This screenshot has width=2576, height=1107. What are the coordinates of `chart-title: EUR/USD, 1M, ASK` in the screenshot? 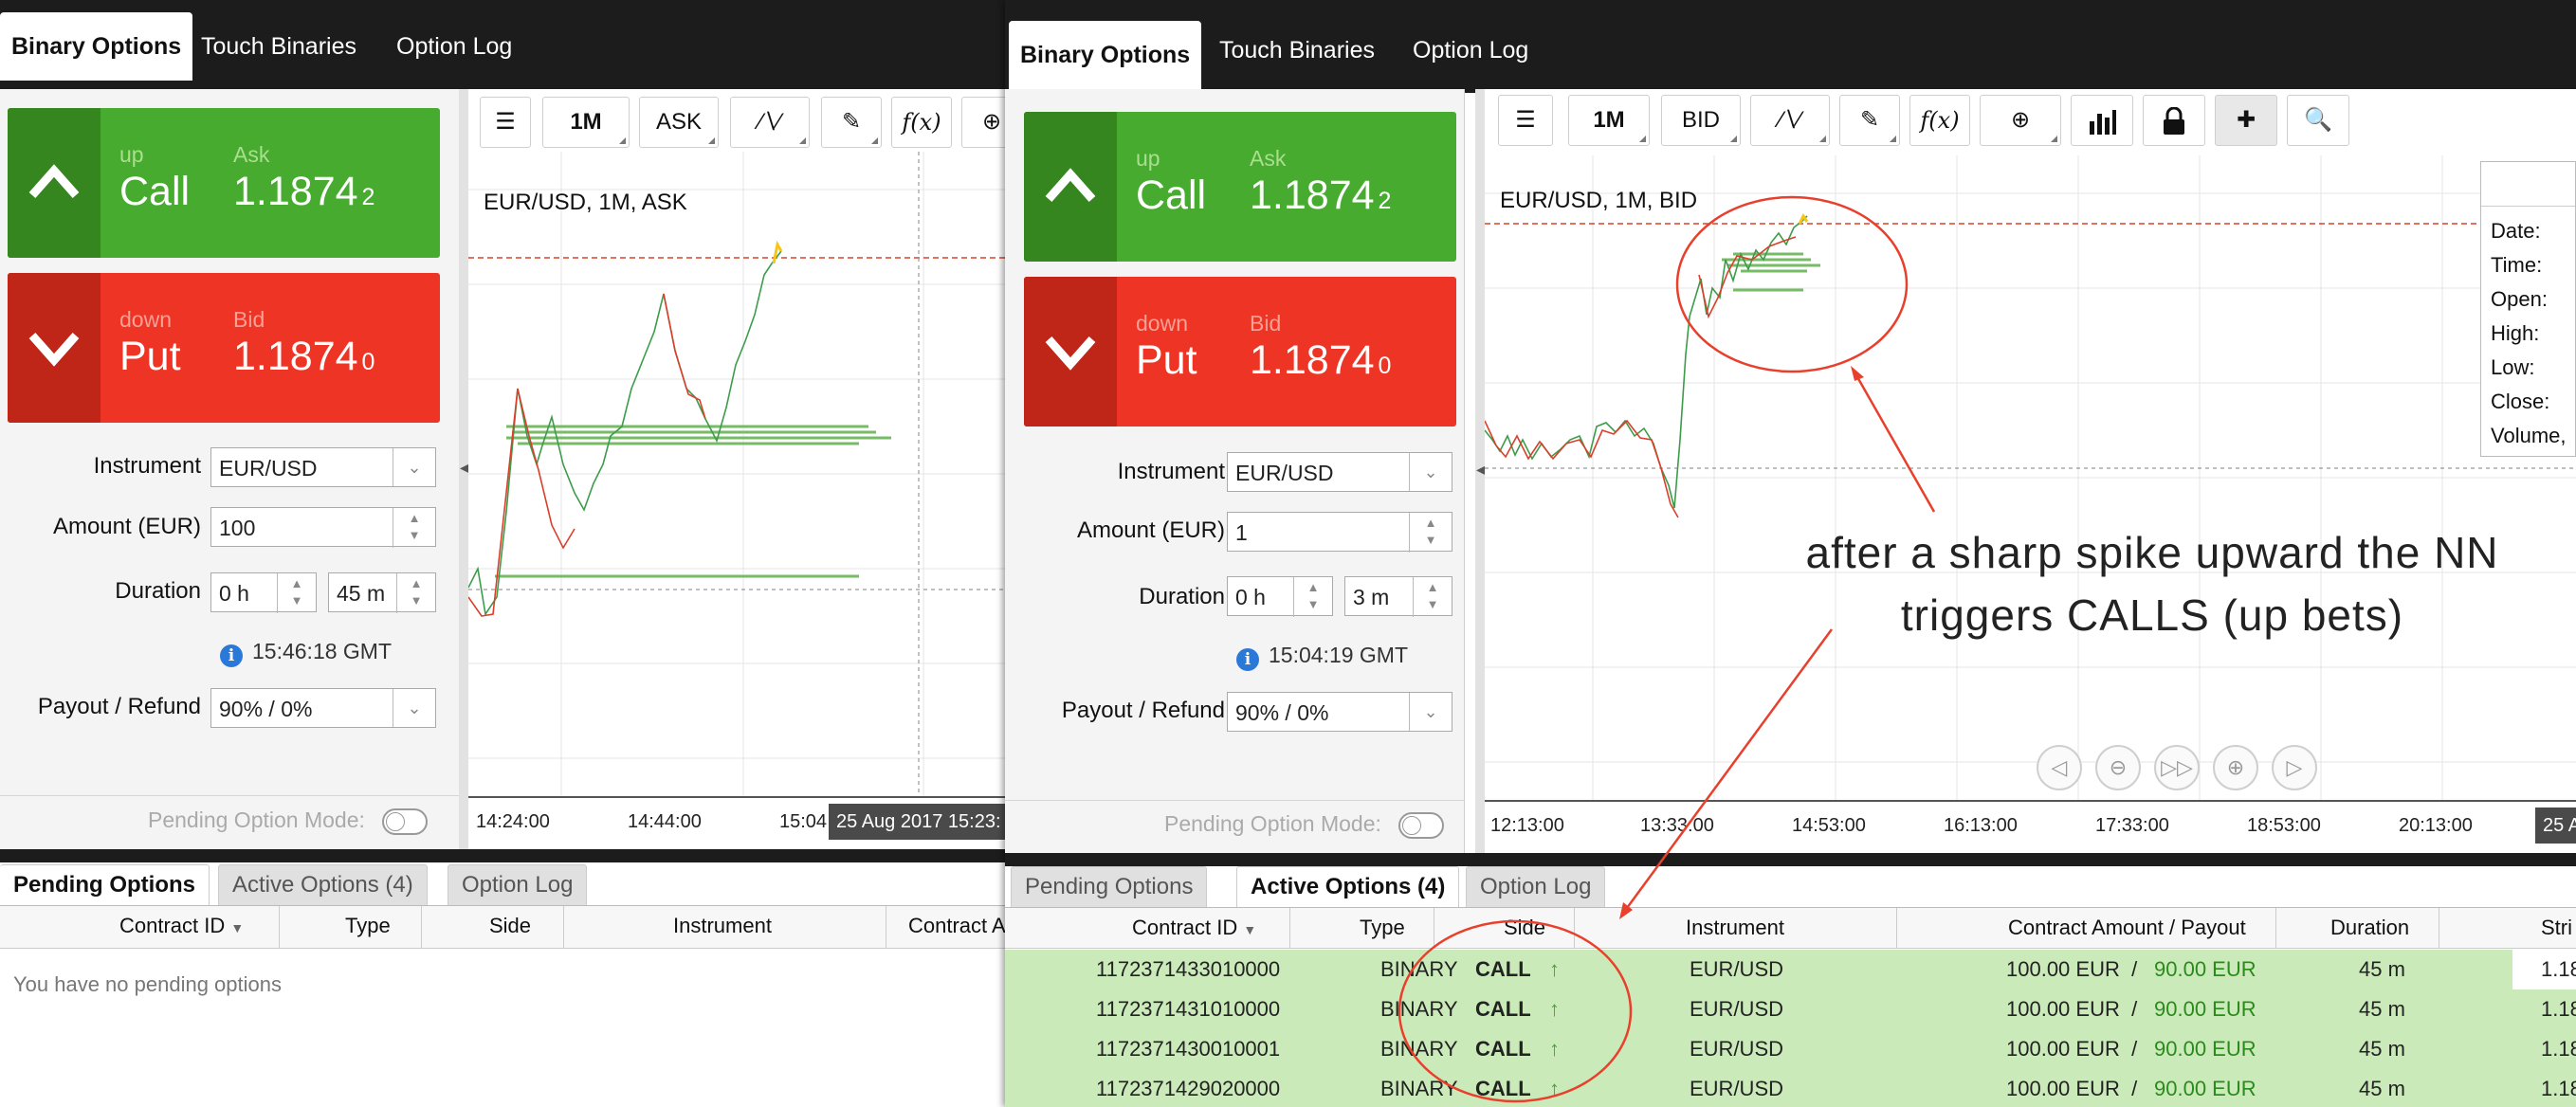 It's located at (585, 202).